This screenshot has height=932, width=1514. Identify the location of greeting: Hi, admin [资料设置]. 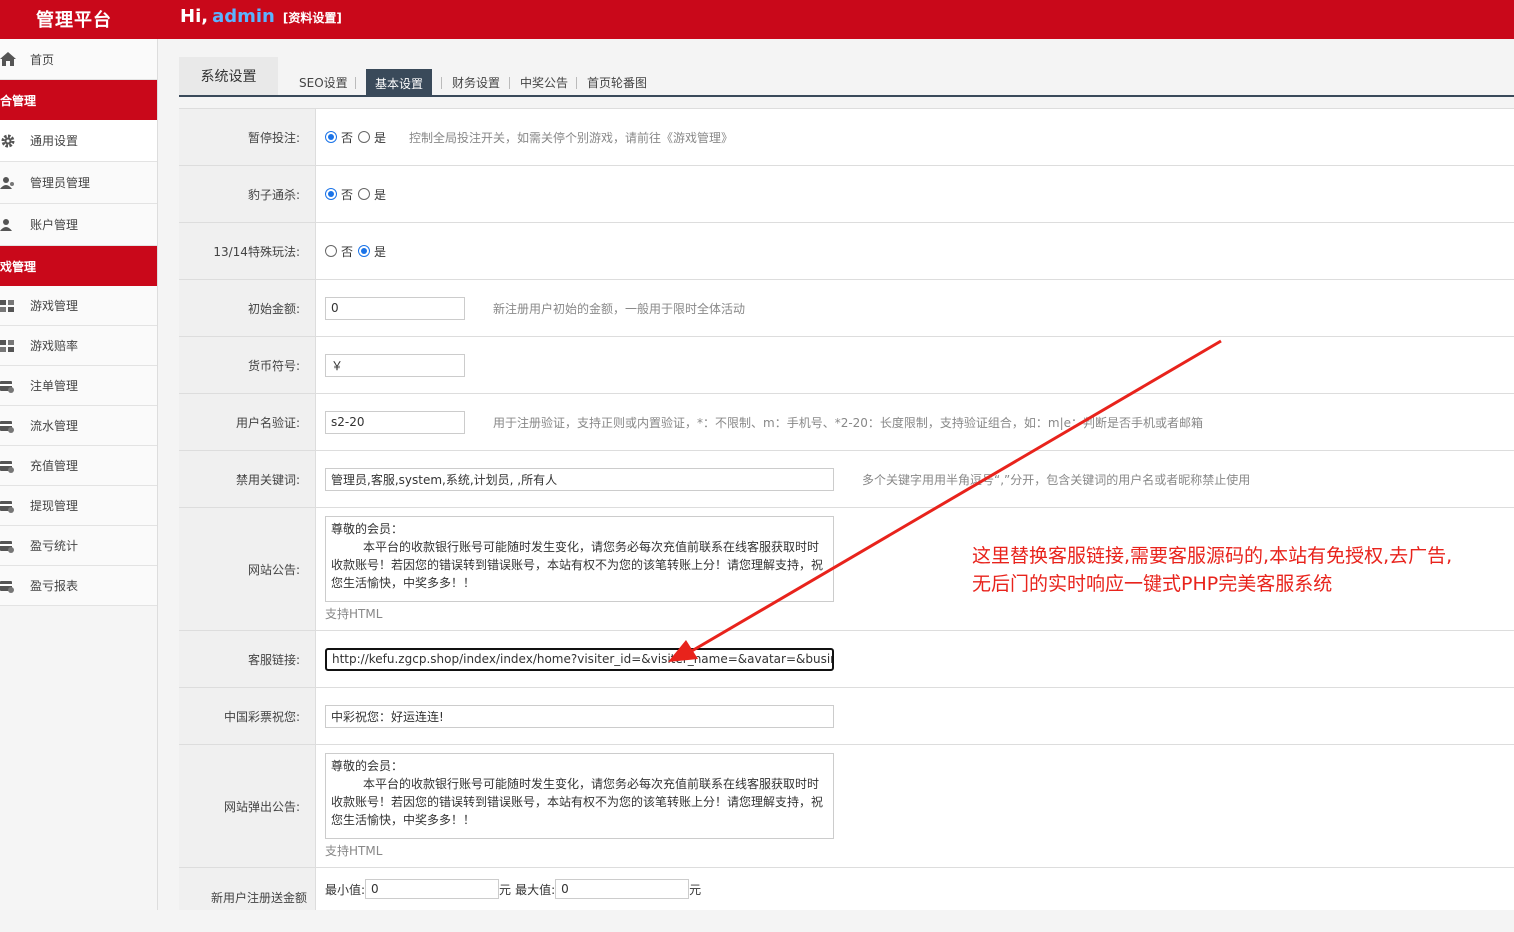
(261, 16).